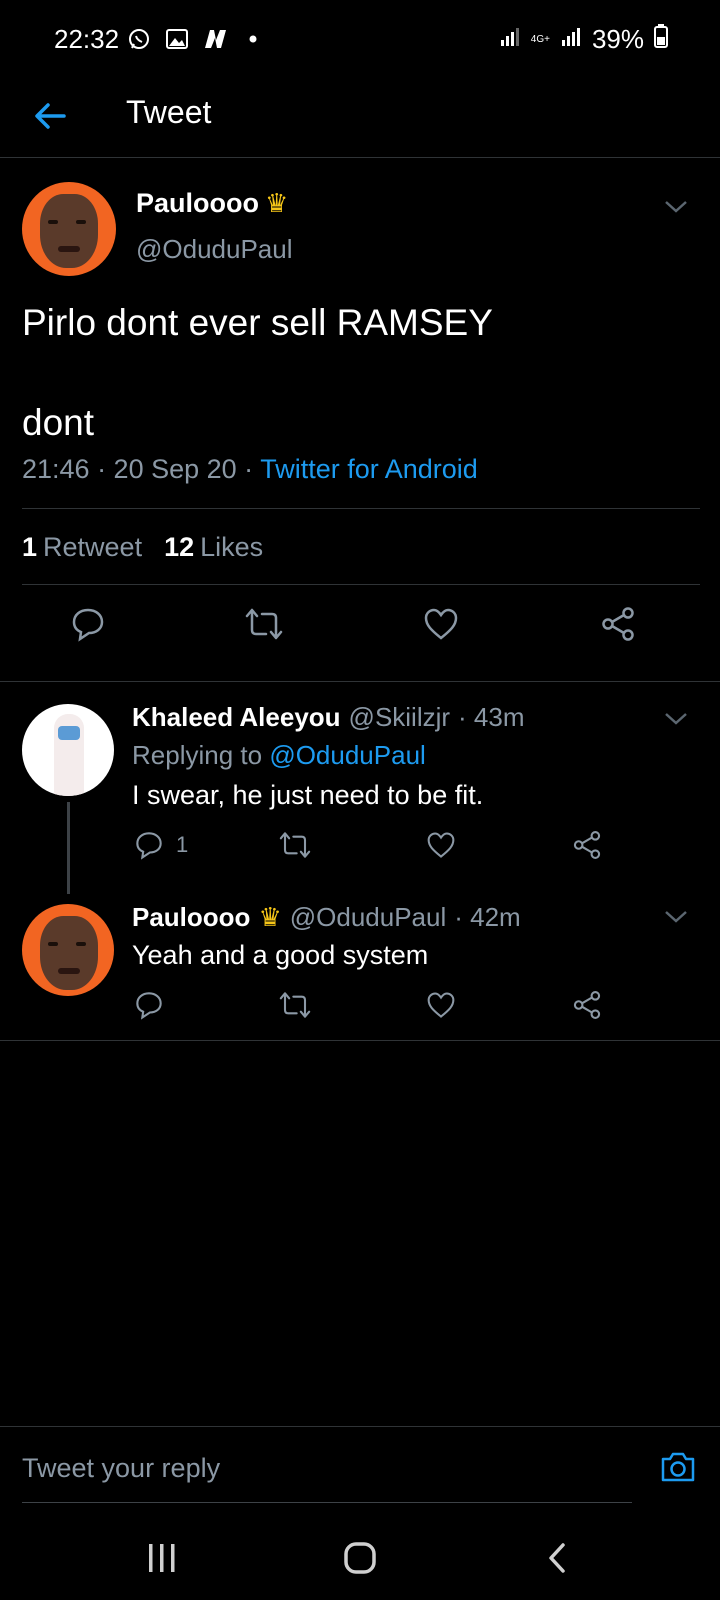 The height and width of the screenshot is (1600, 720). Describe the element at coordinates (360, 40) in the screenshot. I see `status-bar: 22:32 4G+ 39%` at that location.